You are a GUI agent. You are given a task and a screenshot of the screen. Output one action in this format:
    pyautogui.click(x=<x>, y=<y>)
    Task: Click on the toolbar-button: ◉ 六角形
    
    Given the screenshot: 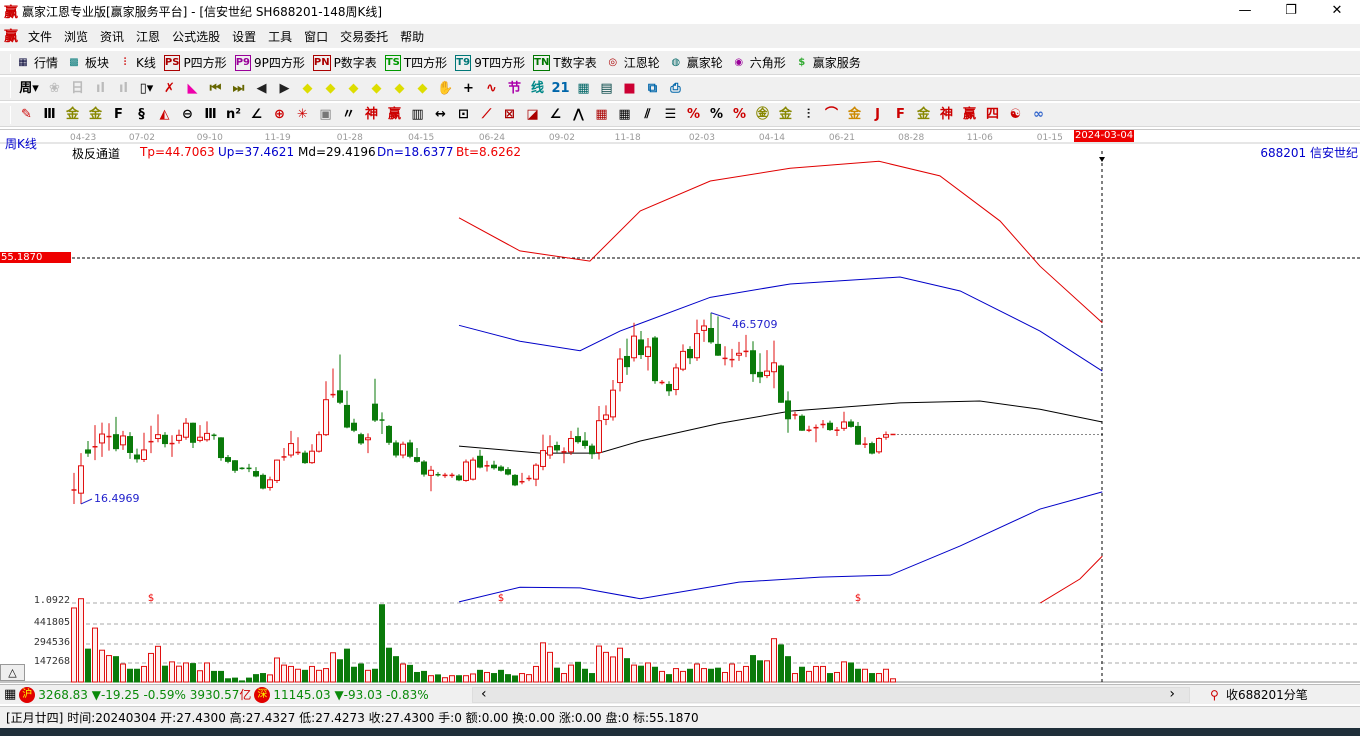 What is the action you would take?
    pyautogui.click(x=758, y=62)
    